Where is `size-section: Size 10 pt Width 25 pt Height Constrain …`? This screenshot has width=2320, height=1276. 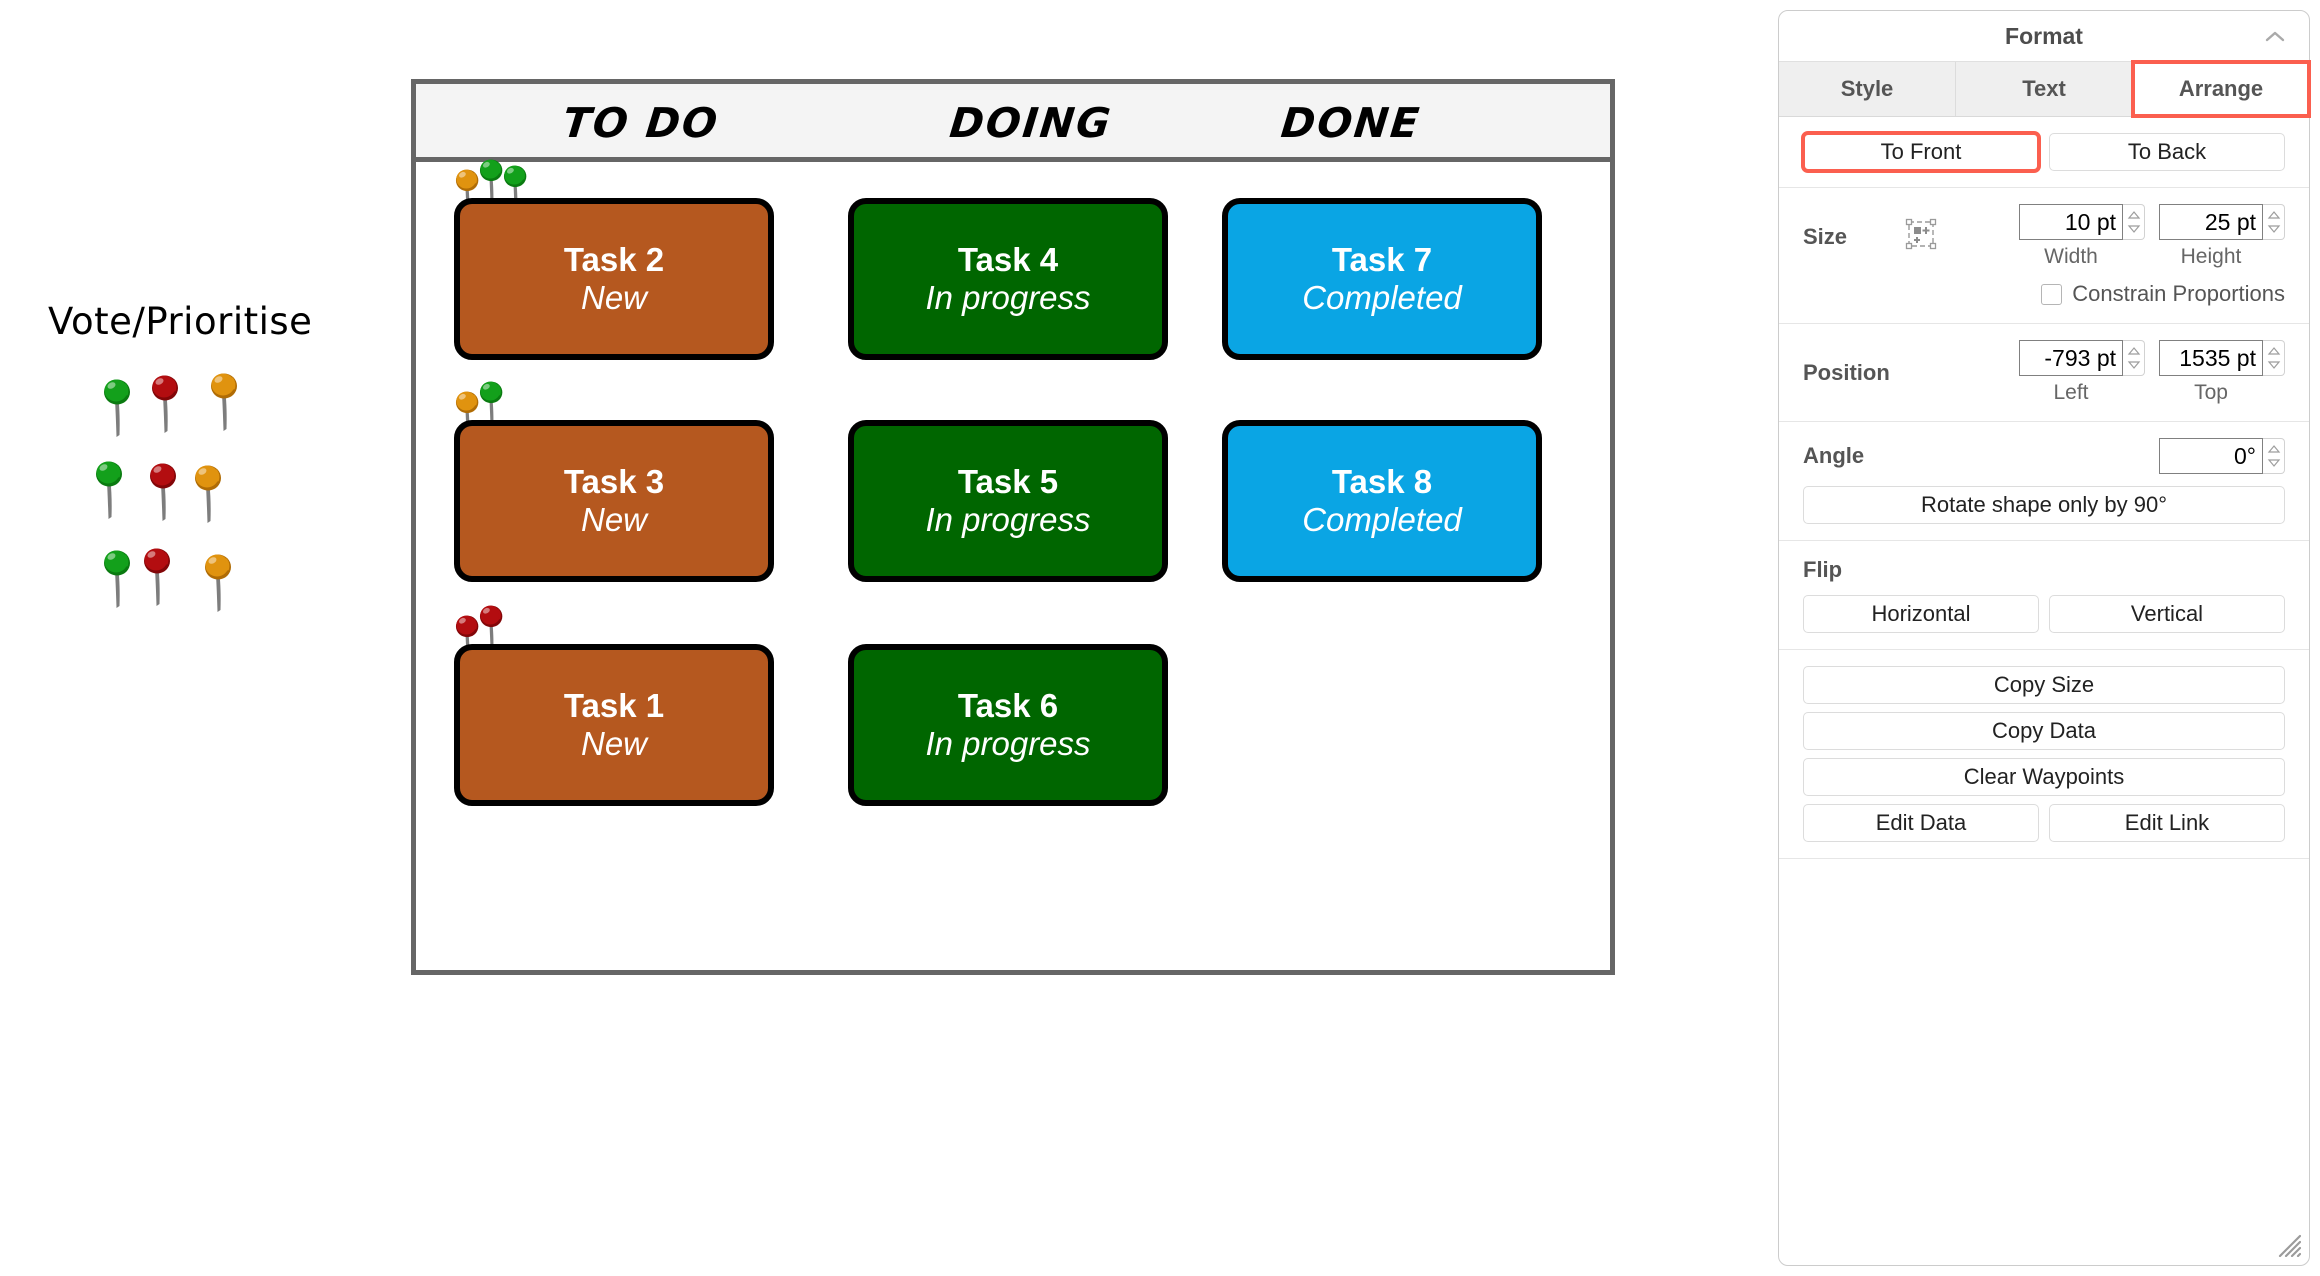
size-section: Size 10 pt Width 25 pt Height Constrain … is located at coordinates (2044, 256).